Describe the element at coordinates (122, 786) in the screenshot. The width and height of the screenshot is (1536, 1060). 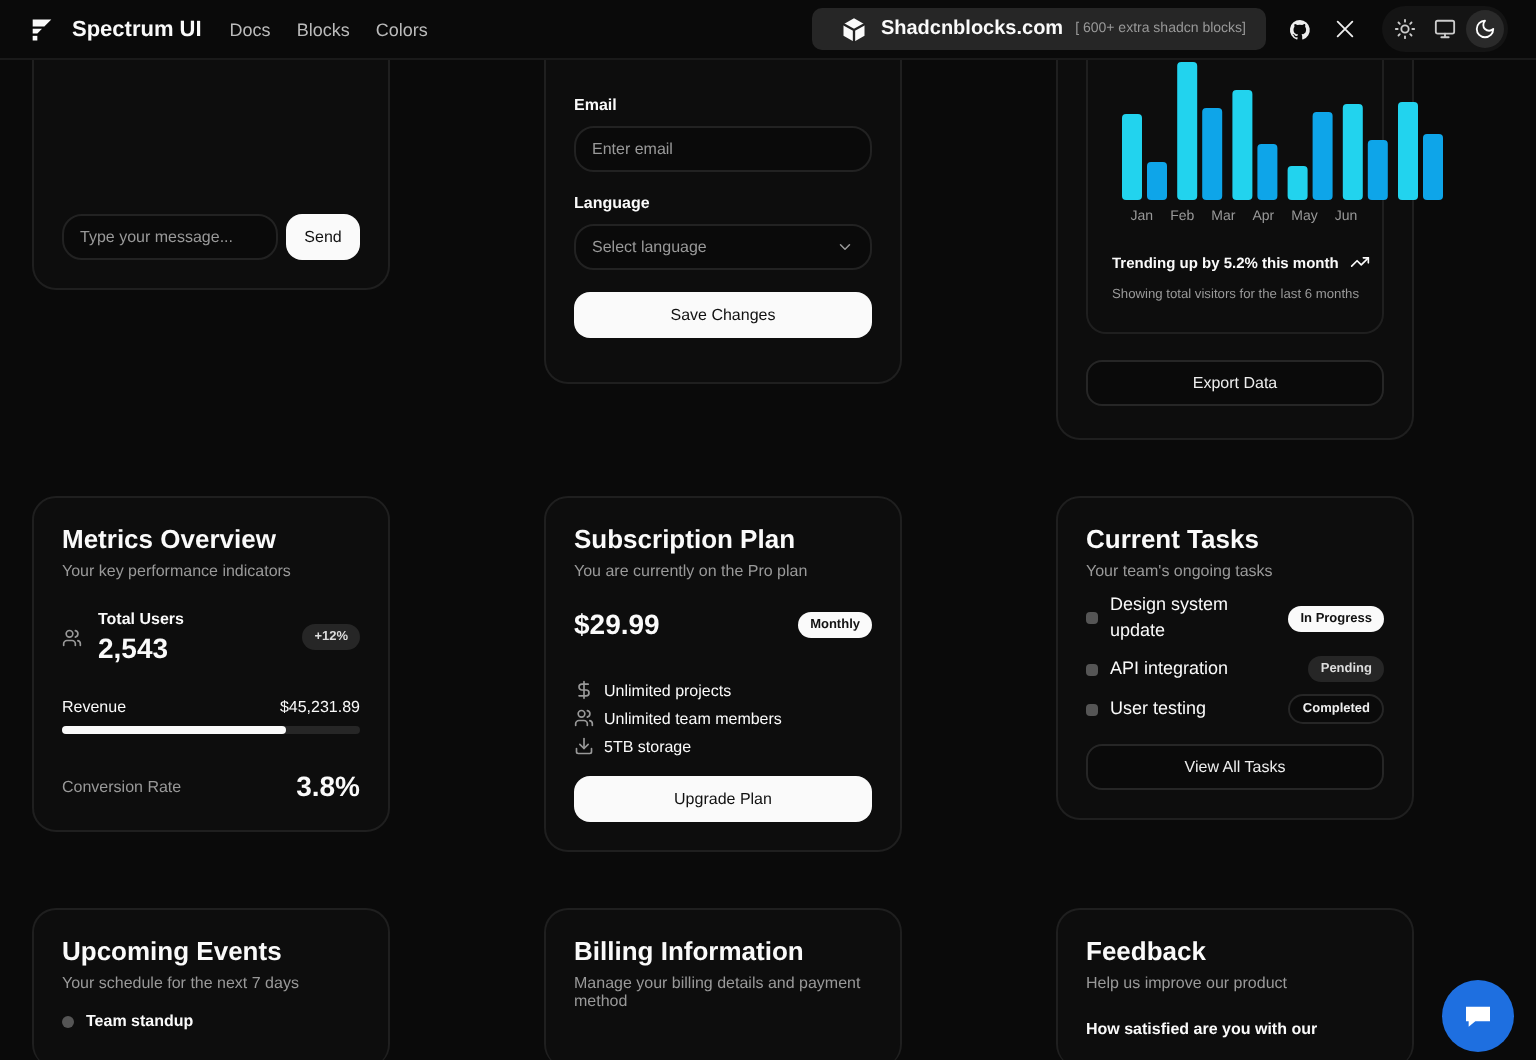
I see `metric-label: Conversion Rate` at that location.